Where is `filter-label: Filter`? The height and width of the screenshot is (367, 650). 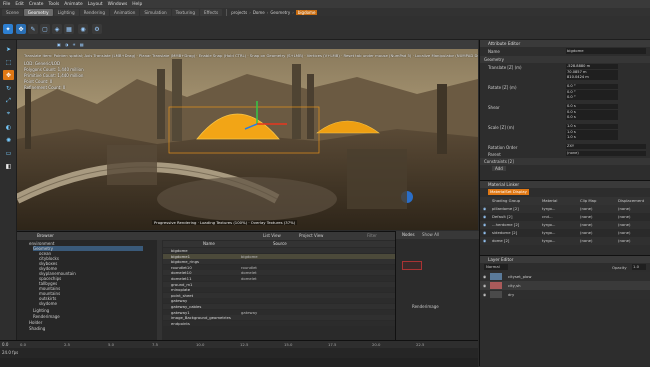 filter-label: Filter is located at coordinates (372, 235).